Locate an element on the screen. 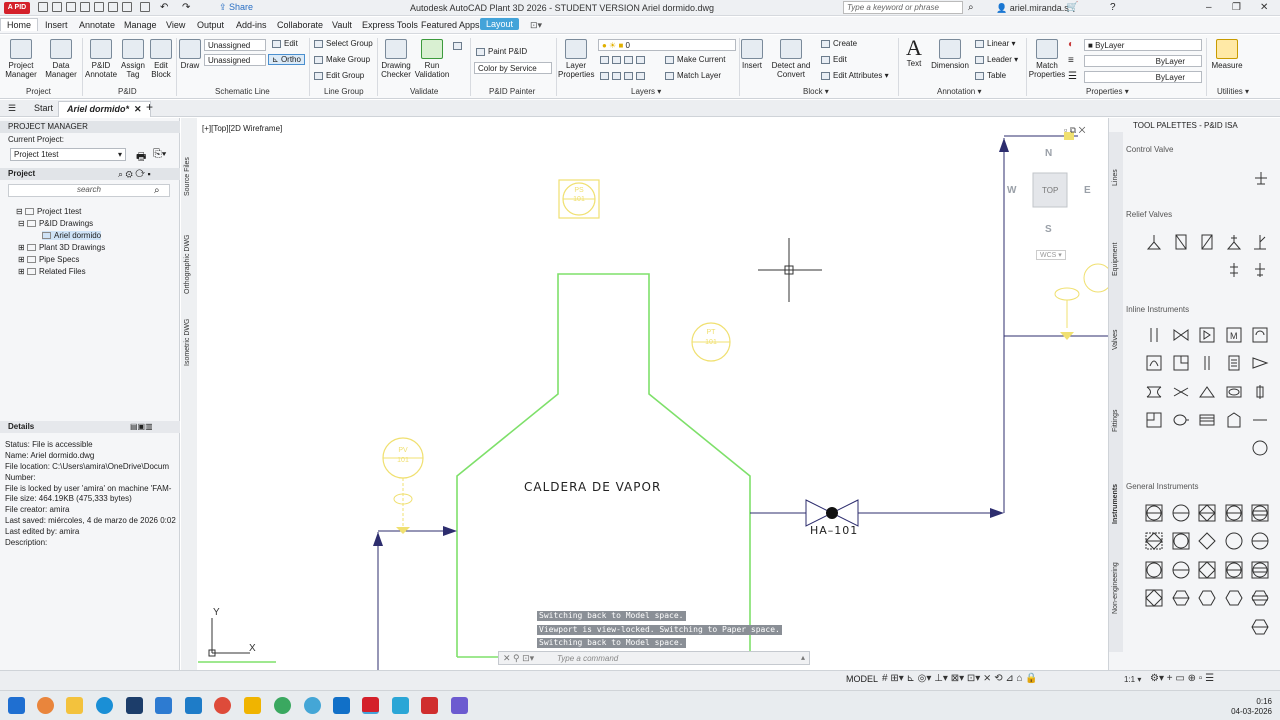 Image resolution: width=1280 pixels, height=720 pixels. chrome-icon is located at coordinates (222, 705).